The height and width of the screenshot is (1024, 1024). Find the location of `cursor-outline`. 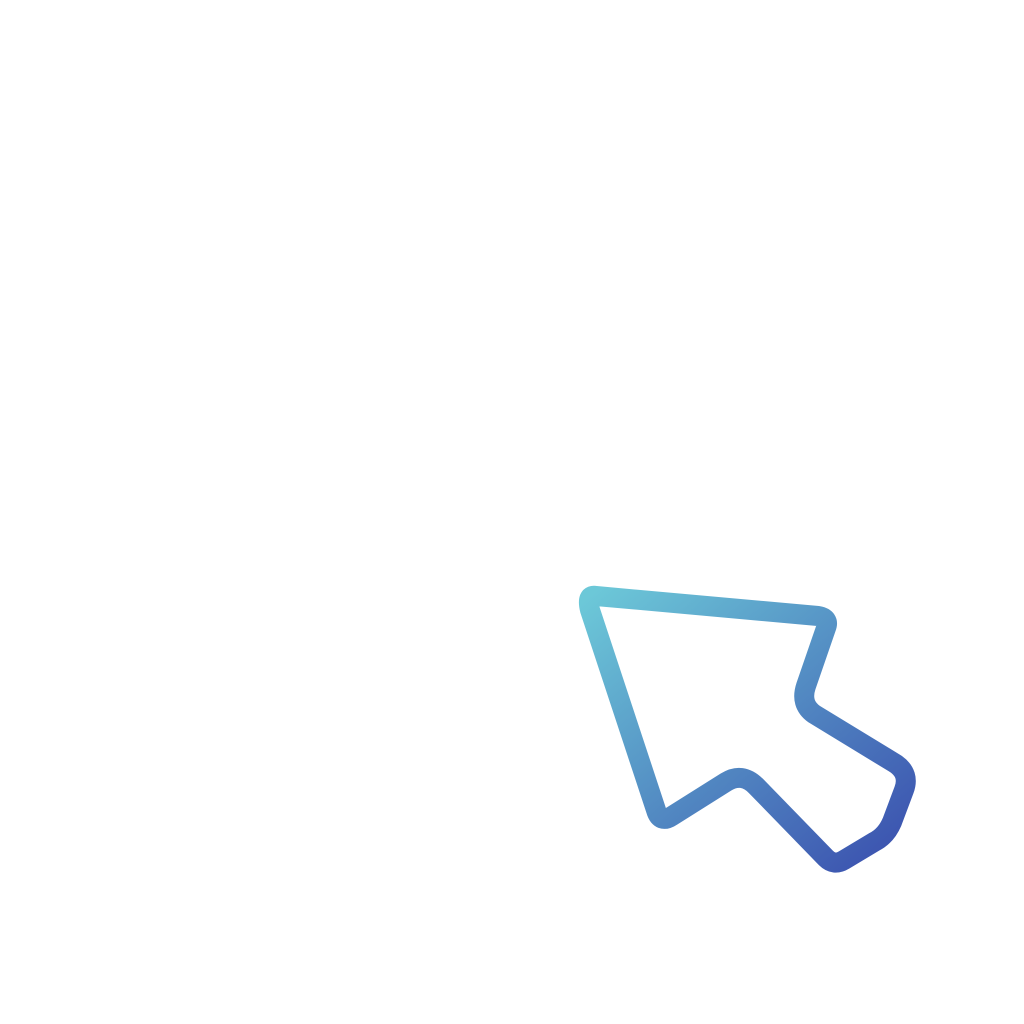

cursor-outline is located at coordinates (747, 729).